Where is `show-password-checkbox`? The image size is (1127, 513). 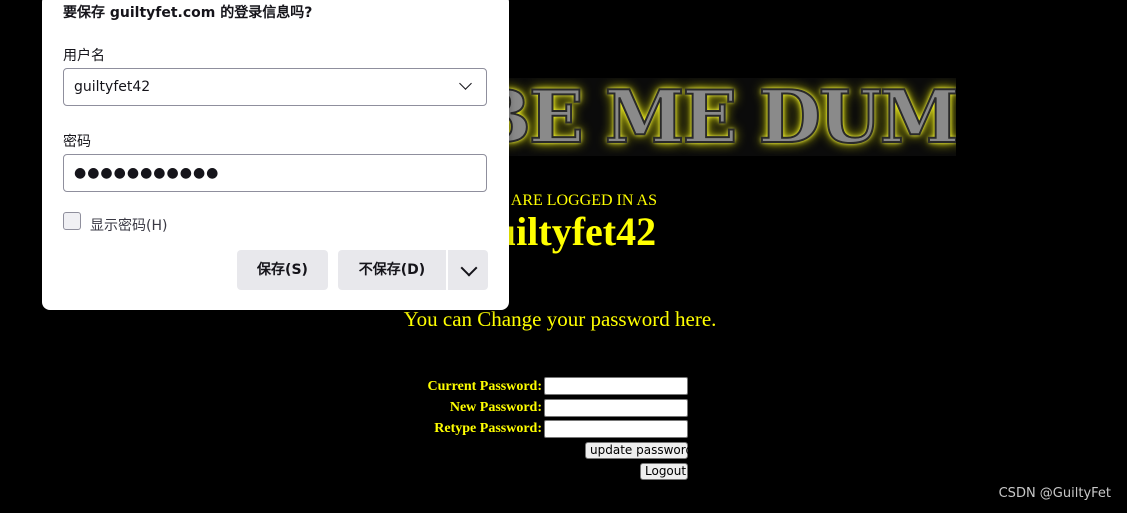 show-password-checkbox is located at coordinates (72, 221).